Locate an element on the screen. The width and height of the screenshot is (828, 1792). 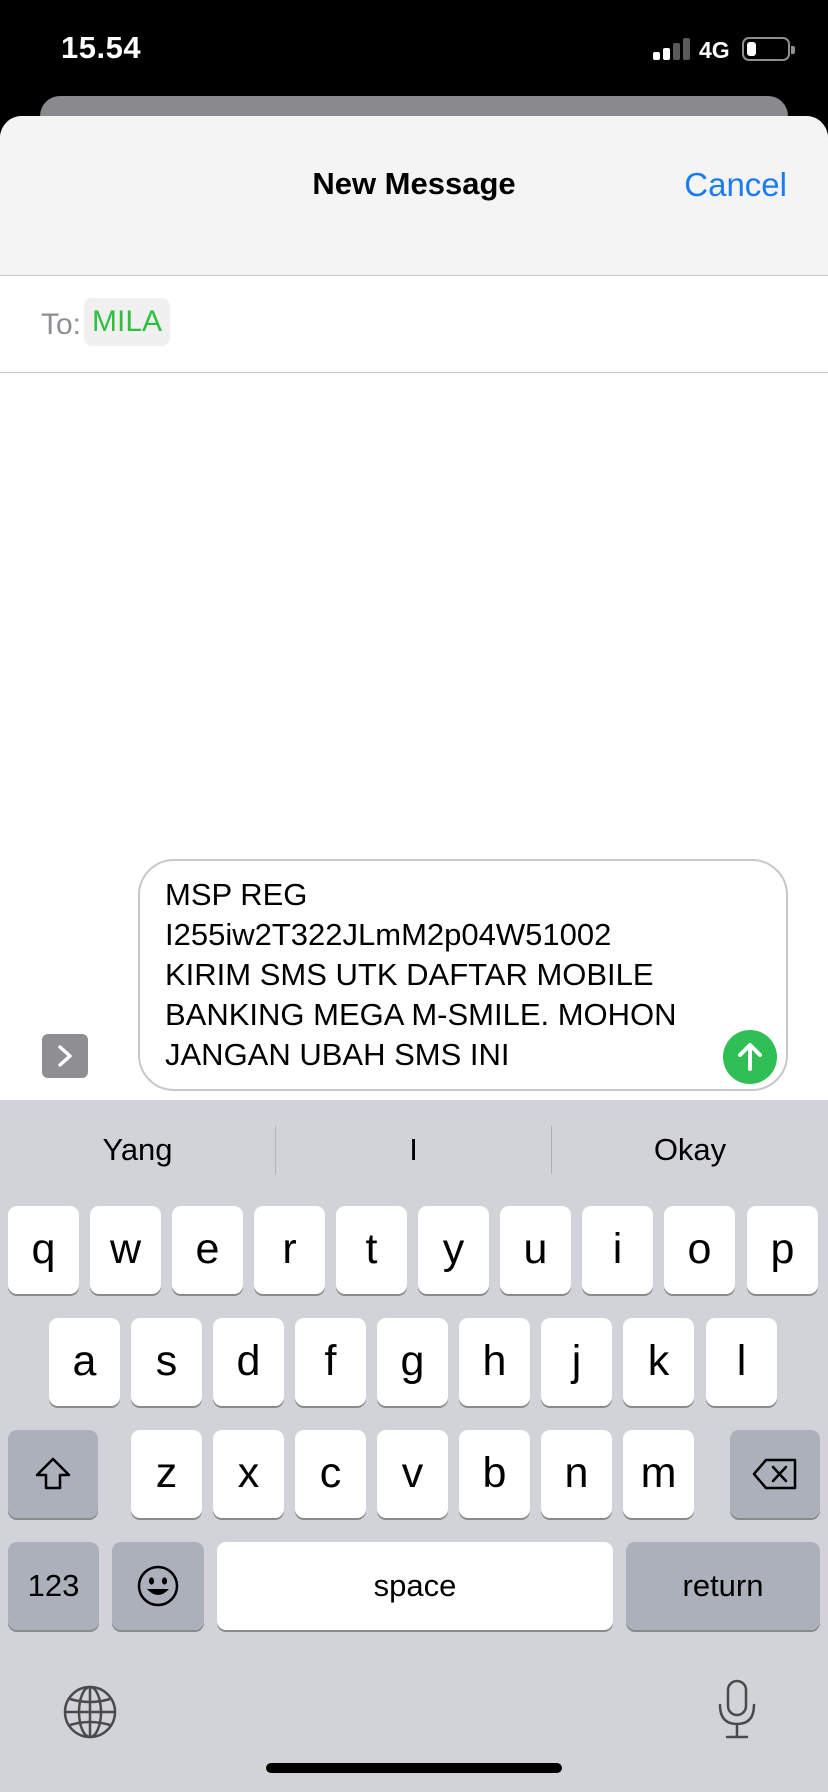
home-indicator is located at coordinates (414, 1768).